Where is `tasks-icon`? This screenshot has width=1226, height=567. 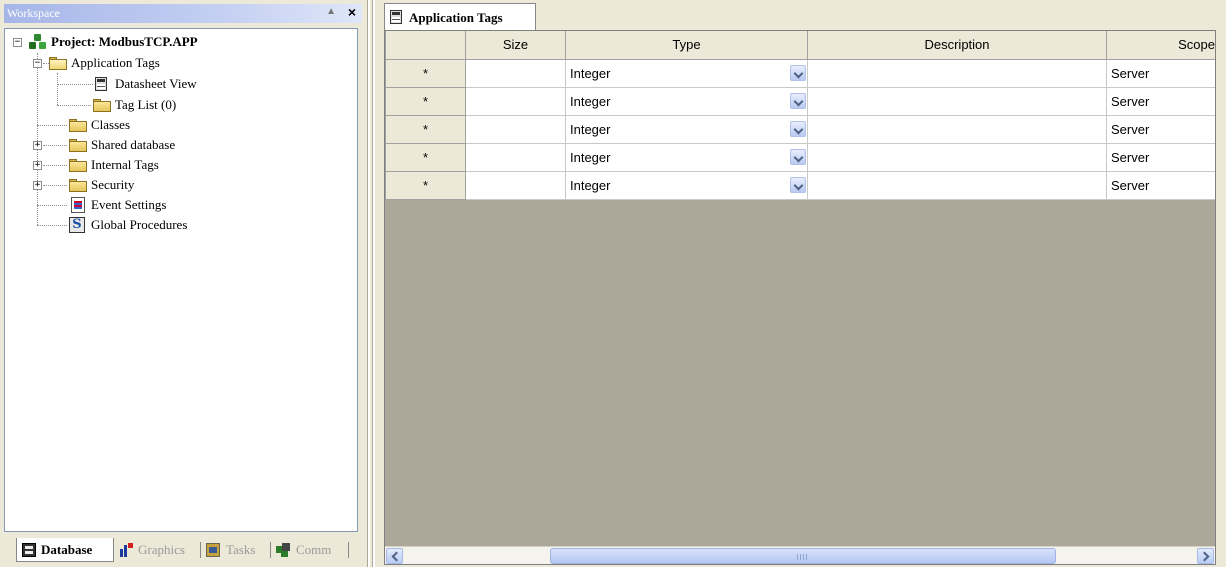
tasks-icon is located at coordinates (213, 550).